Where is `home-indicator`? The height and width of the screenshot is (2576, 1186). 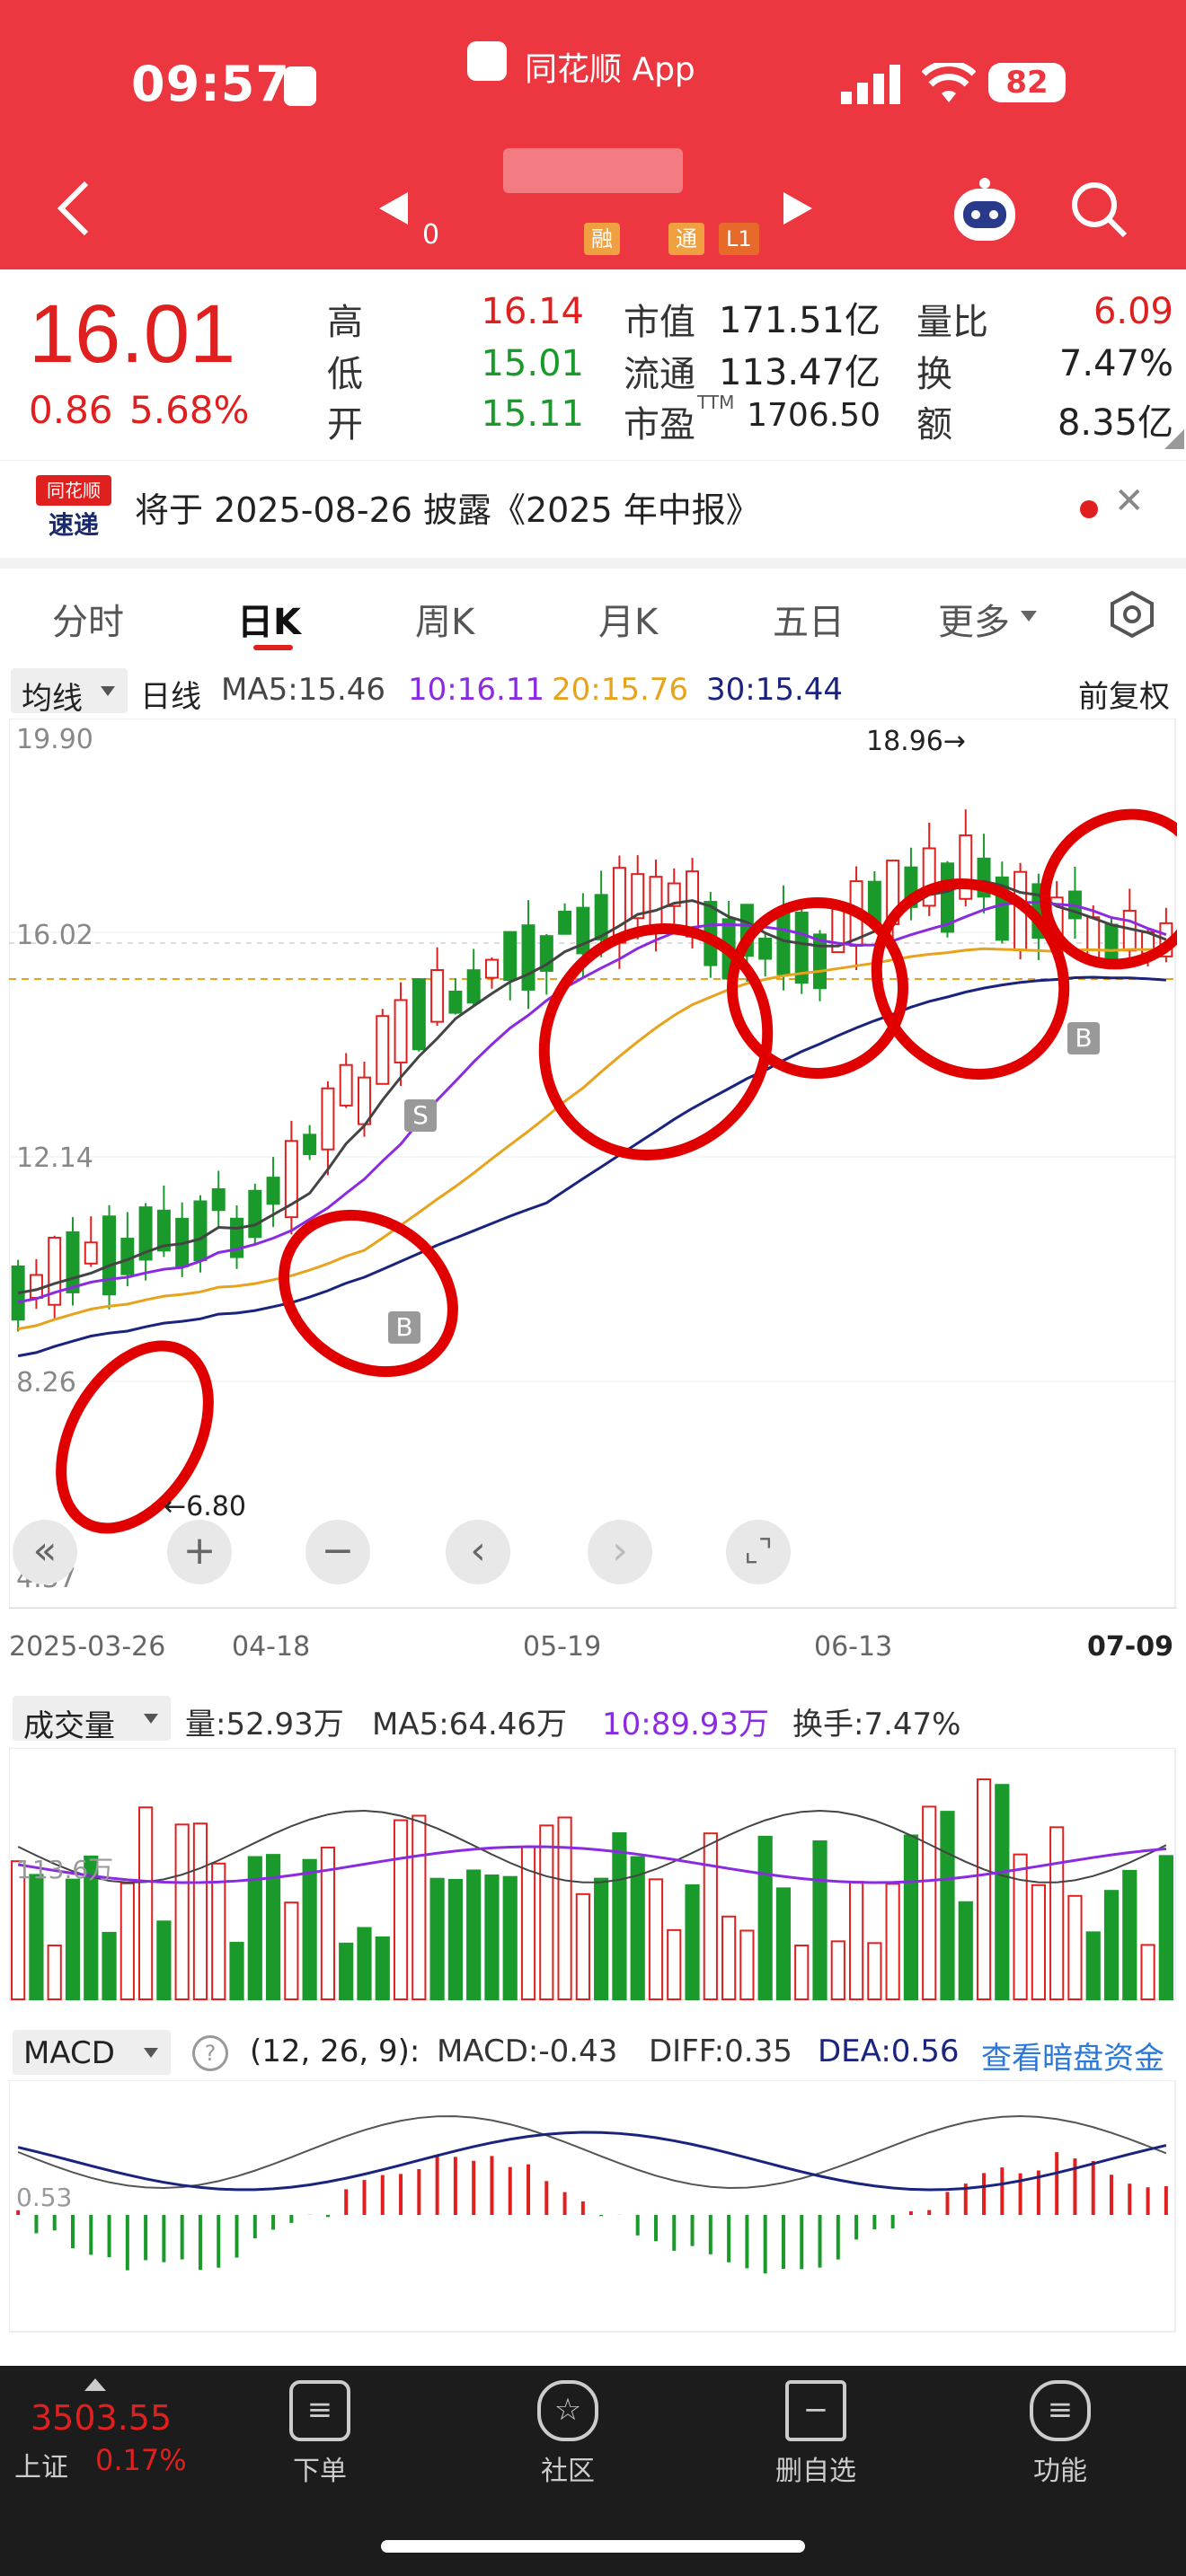
home-indicator is located at coordinates (593, 2546).